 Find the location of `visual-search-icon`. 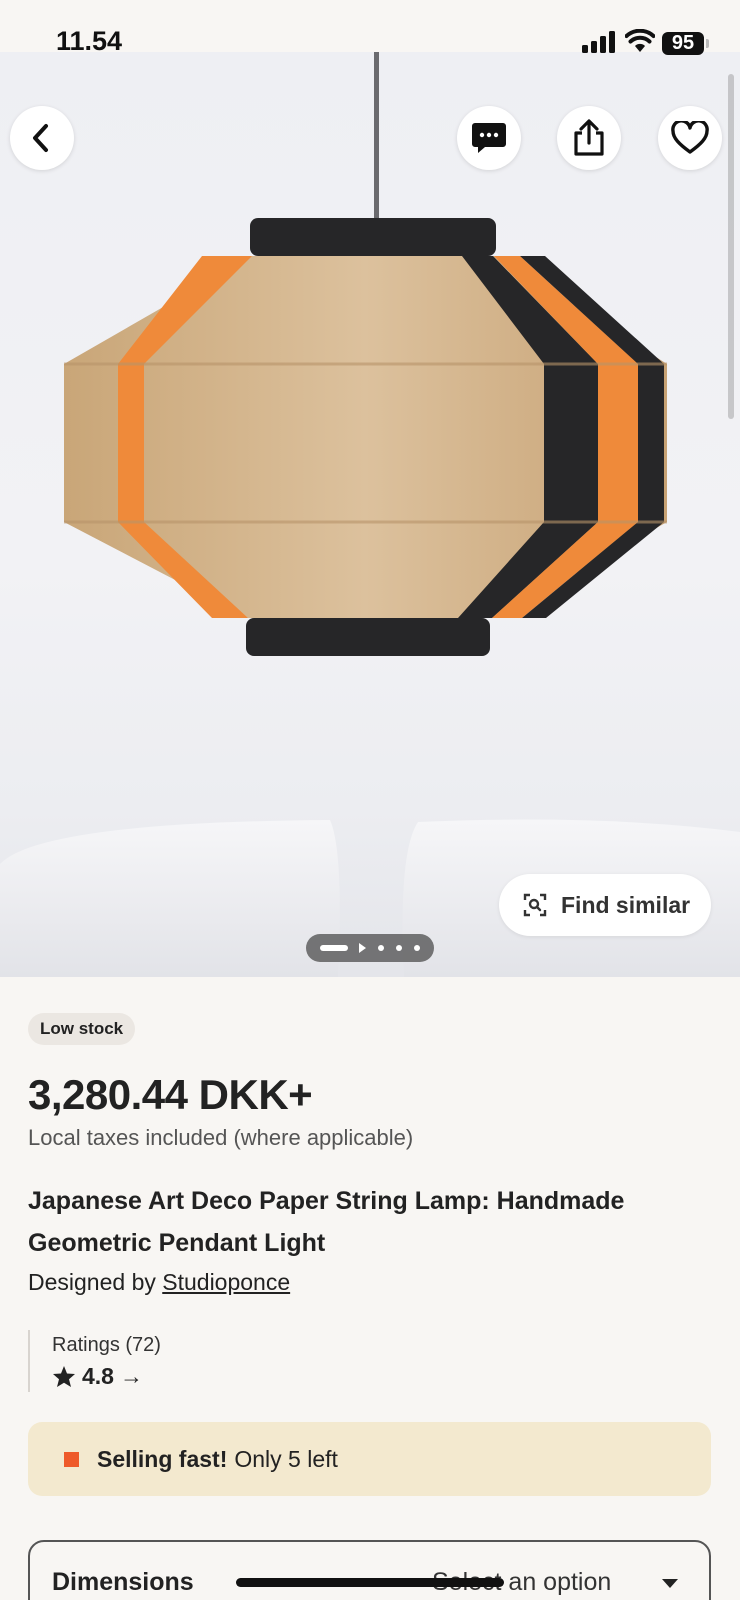

visual-search-icon is located at coordinates (535, 905).